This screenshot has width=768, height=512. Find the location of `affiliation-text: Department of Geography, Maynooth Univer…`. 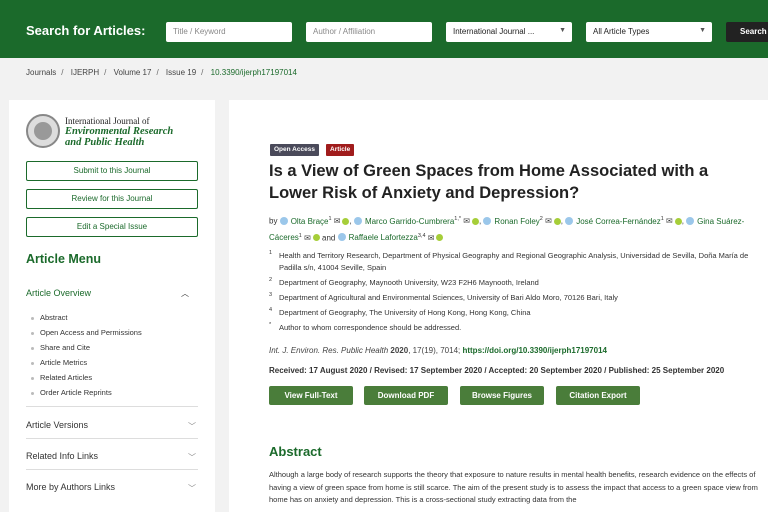

affiliation-text: Department of Geography, Maynooth Univer… is located at coordinates (409, 282).